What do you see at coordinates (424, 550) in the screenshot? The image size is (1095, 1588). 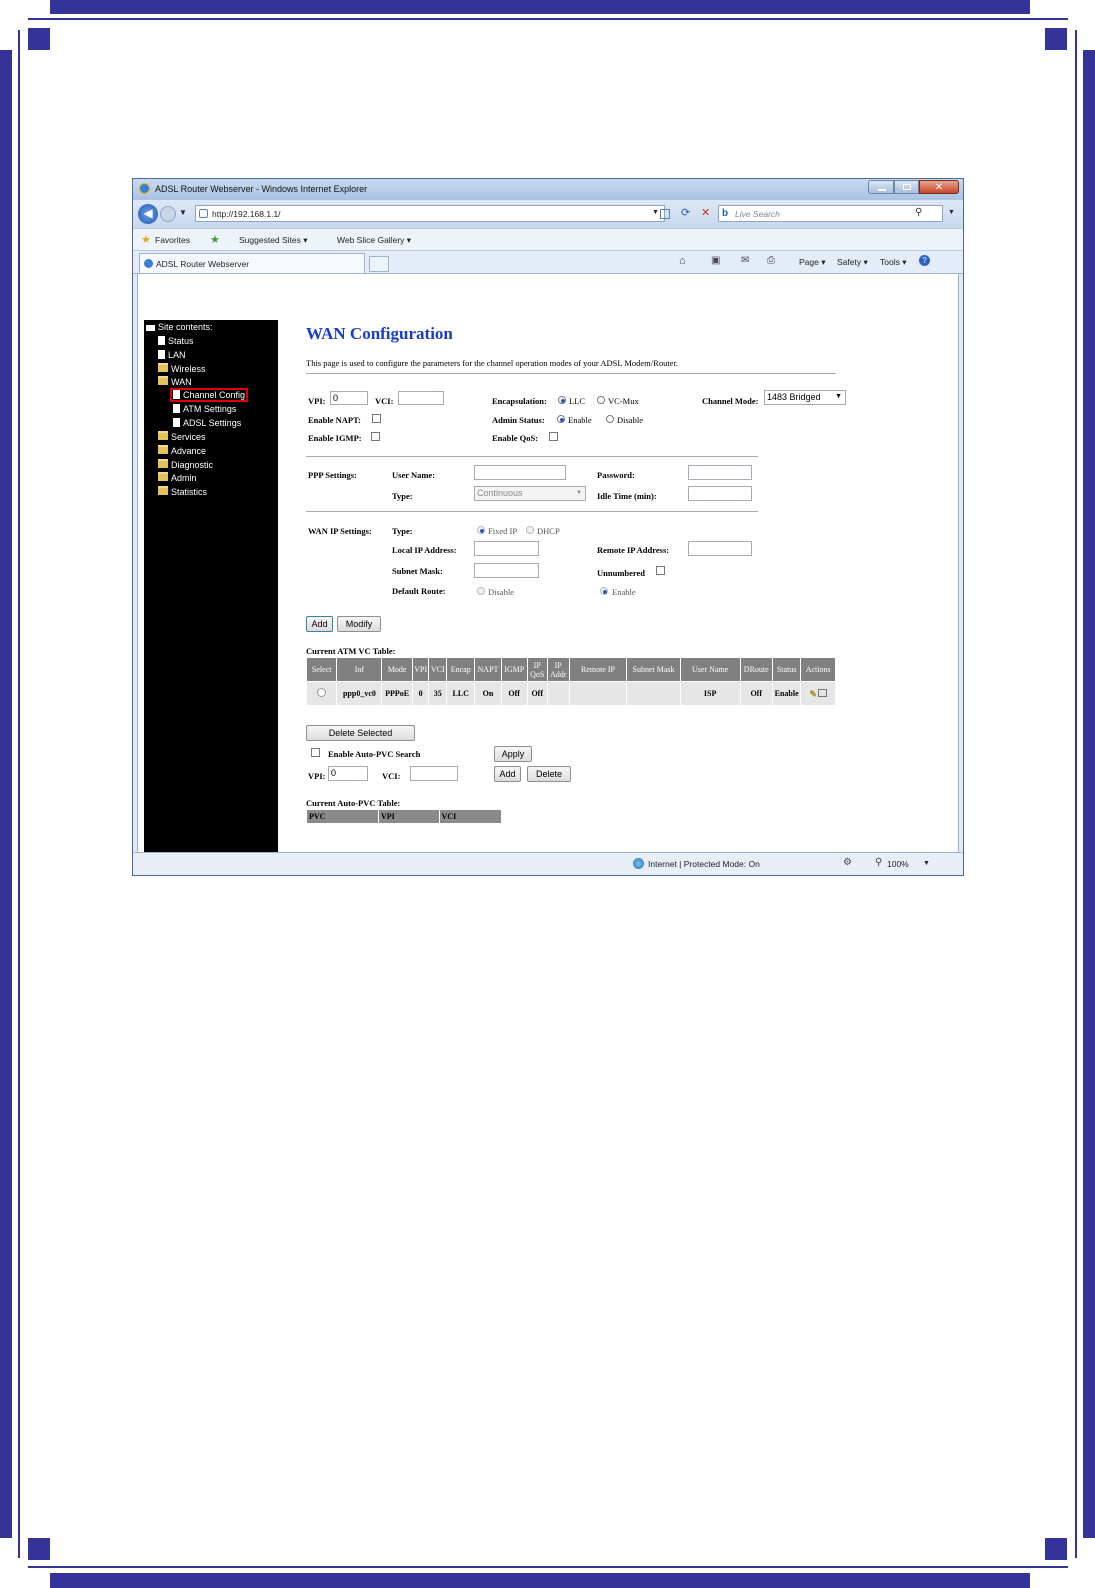 I see `local-ip-label: Local IP Address:` at bounding box center [424, 550].